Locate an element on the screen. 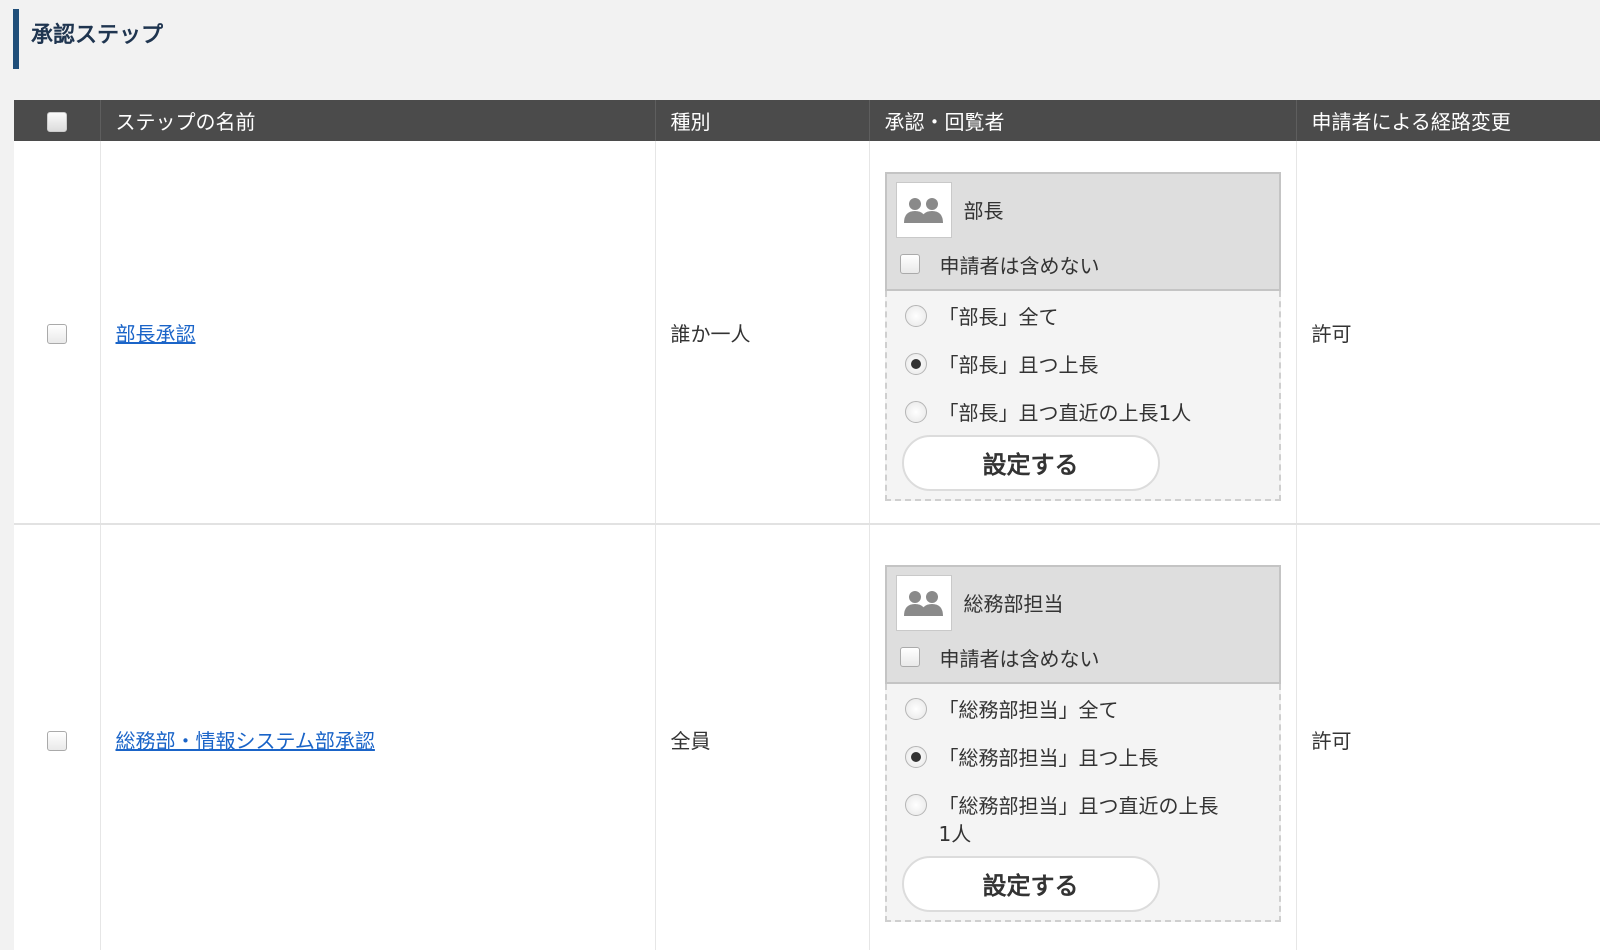 The image size is (1600, 950). step-name-cell: 部長承認 is located at coordinates (378, 333).